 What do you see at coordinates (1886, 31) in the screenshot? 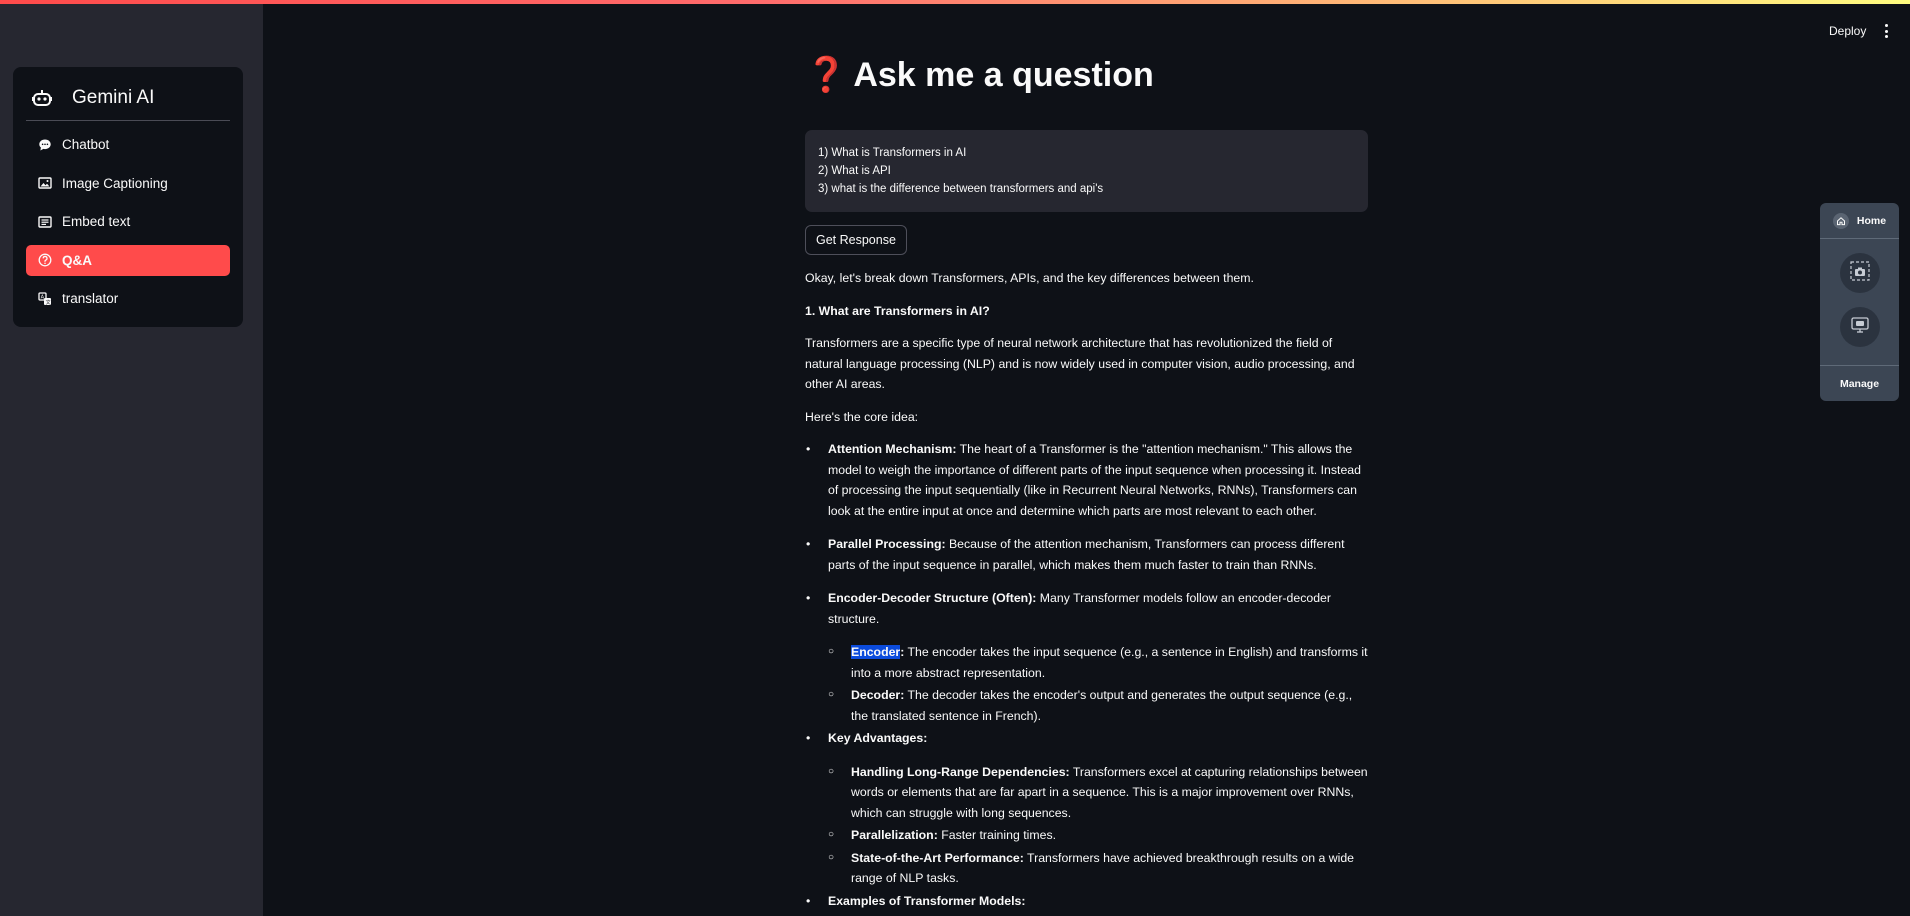
I see `main-menu-icon` at bounding box center [1886, 31].